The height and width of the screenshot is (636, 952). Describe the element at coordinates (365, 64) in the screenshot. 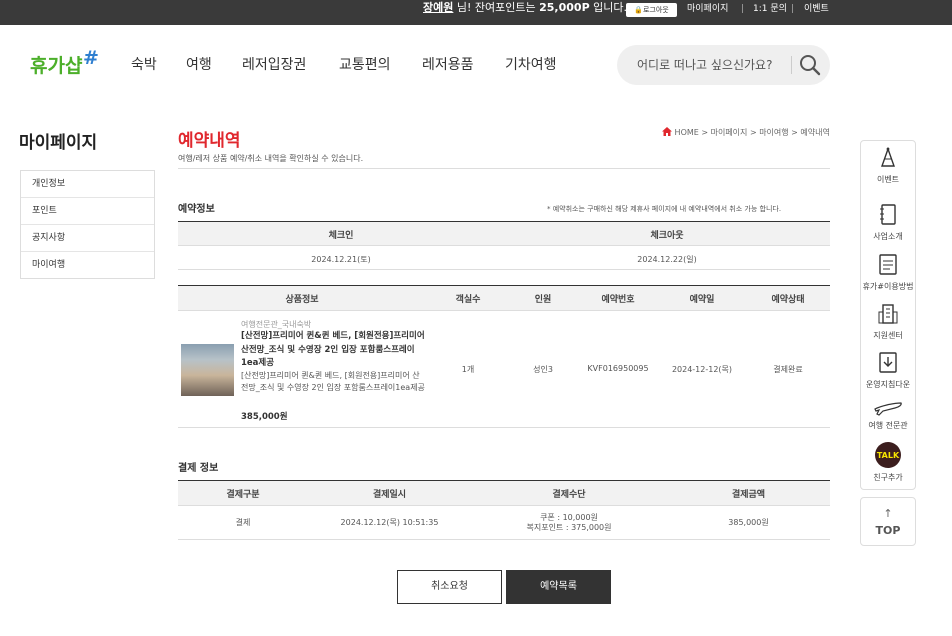

I see `nav-transport: 교통편의` at that location.